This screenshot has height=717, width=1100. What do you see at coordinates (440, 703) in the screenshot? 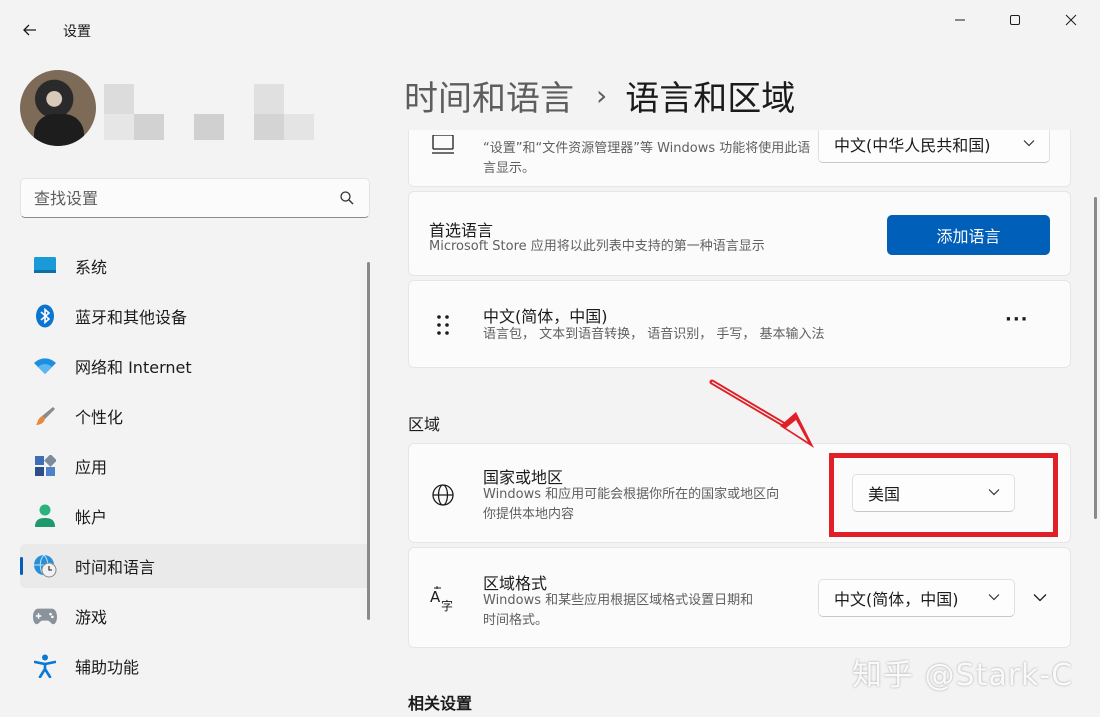
I see `related-settings-label: 相关设置` at bounding box center [440, 703].